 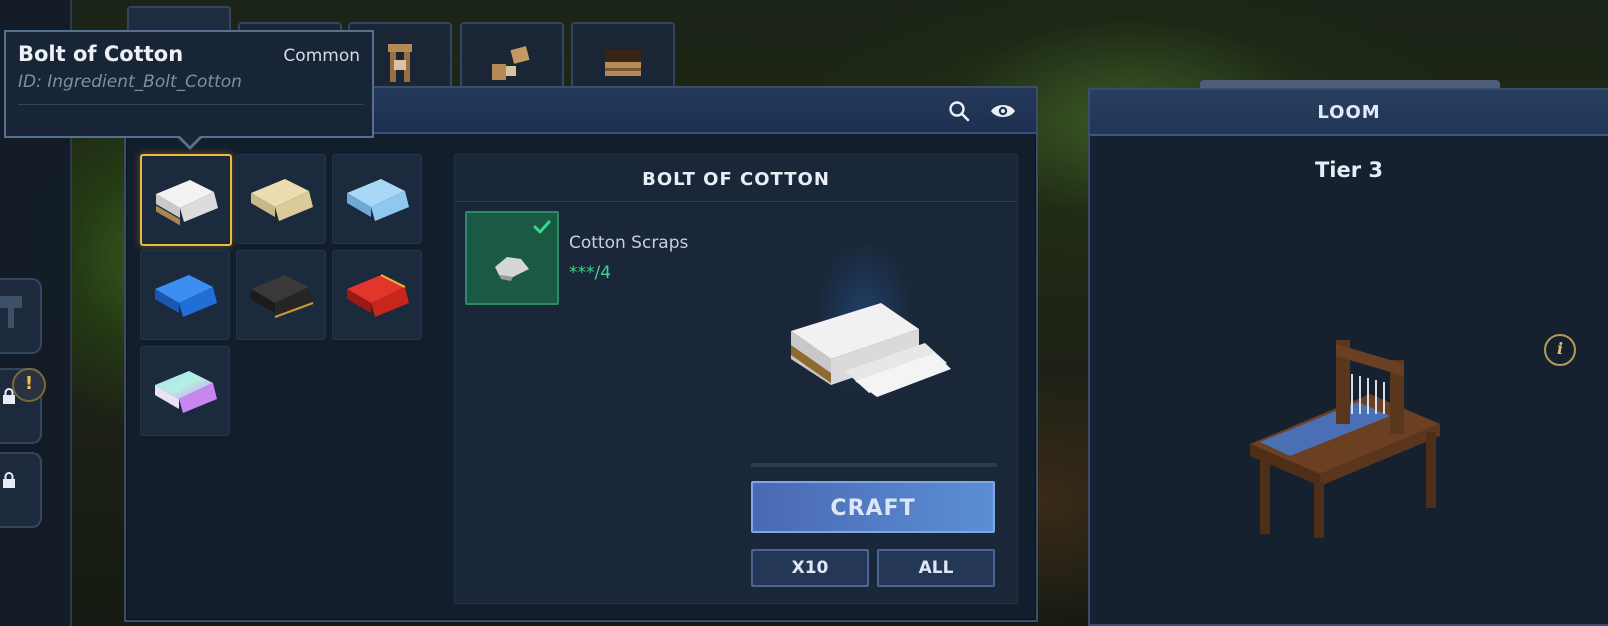 I want to click on ingredient-slot, so click(x=512, y=258).